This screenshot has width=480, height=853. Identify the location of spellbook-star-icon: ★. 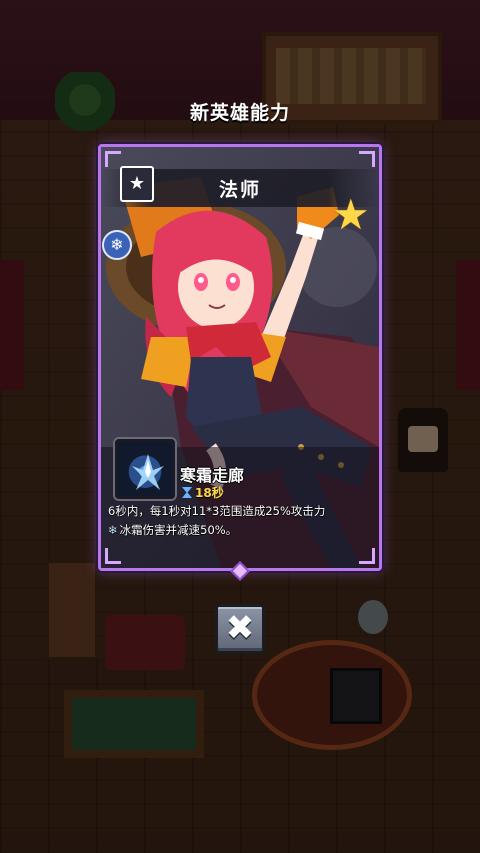
(137, 184).